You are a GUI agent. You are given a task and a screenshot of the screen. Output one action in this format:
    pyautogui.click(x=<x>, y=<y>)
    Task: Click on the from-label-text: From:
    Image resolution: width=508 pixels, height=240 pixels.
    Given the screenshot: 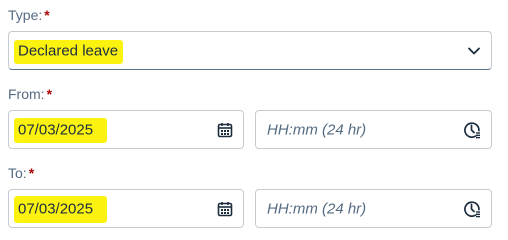 What is the action you would take?
    pyautogui.click(x=26, y=94)
    